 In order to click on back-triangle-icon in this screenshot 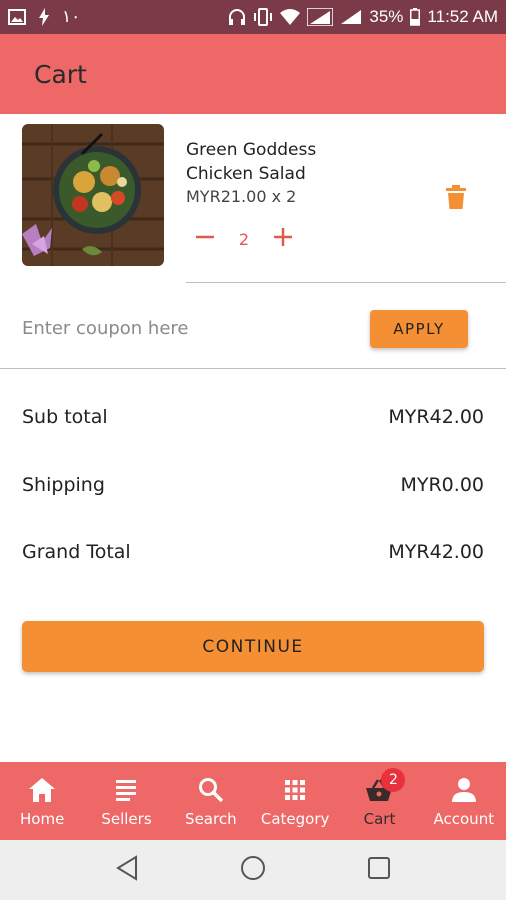, I will do `click(127, 870)`.